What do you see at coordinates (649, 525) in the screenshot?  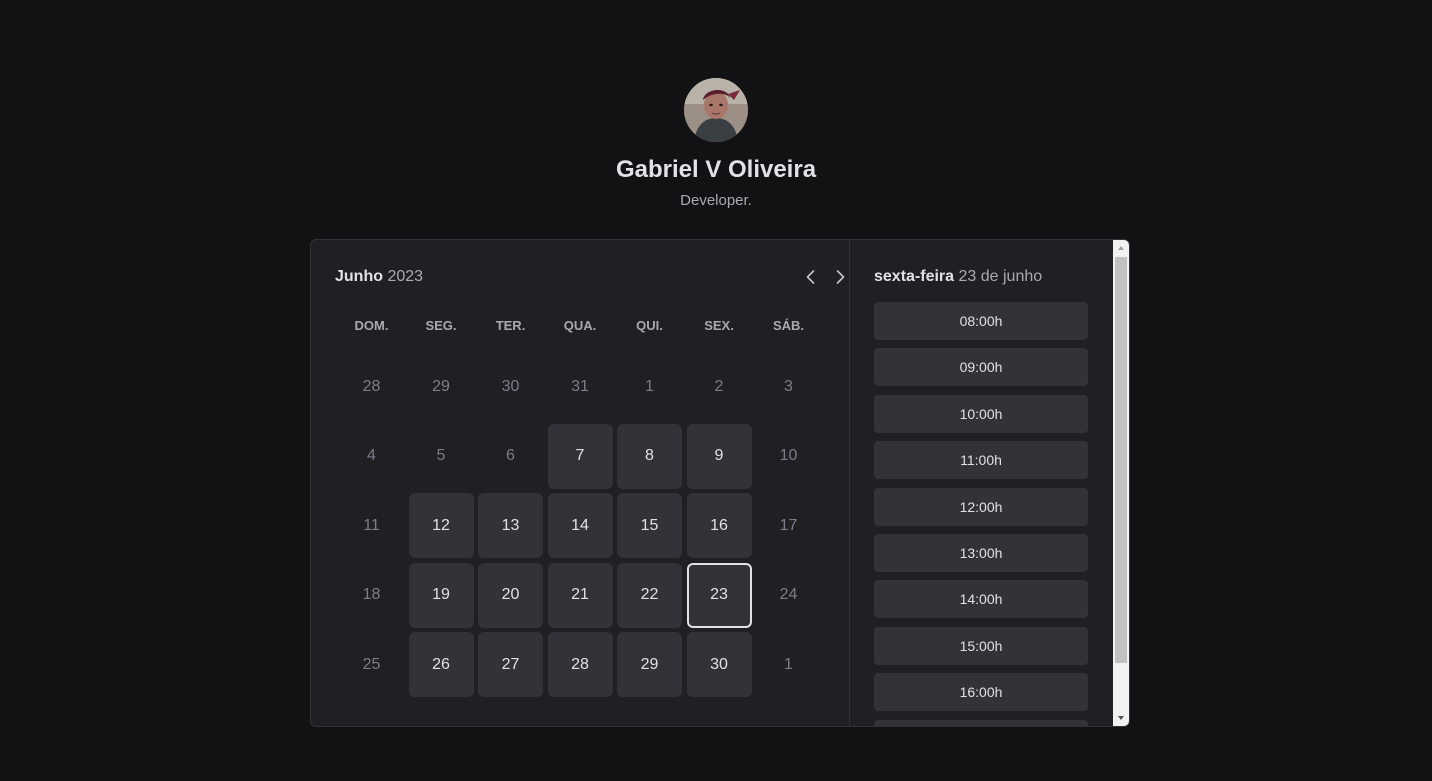 I see `calendar-day: 15` at bounding box center [649, 525].